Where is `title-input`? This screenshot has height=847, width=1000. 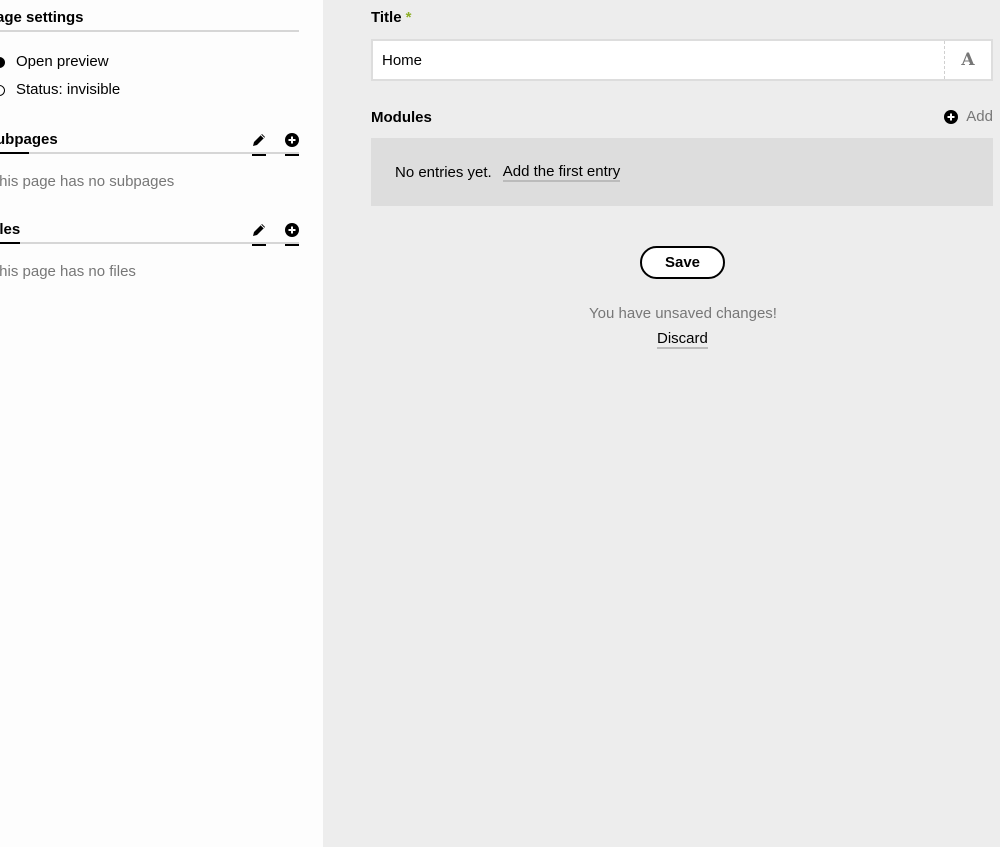
title-input is located at coordinates (658, 60).